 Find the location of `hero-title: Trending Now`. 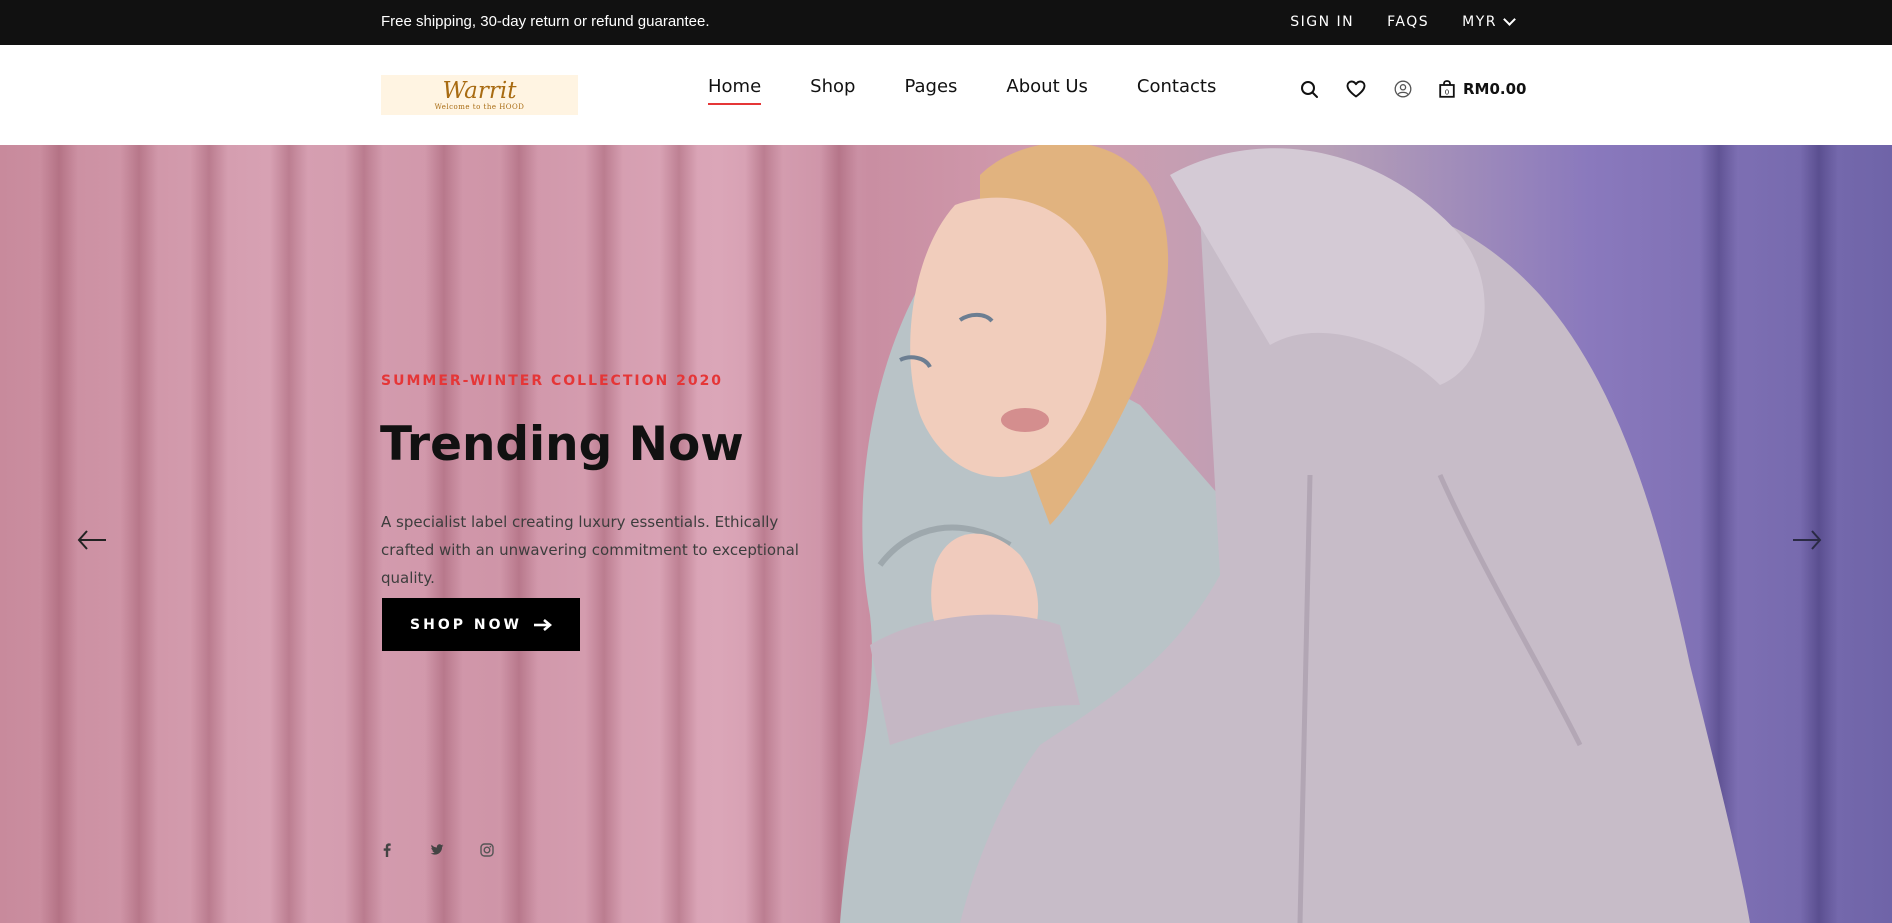

hero-title: Trending Now is located at coordinates (562, 444).